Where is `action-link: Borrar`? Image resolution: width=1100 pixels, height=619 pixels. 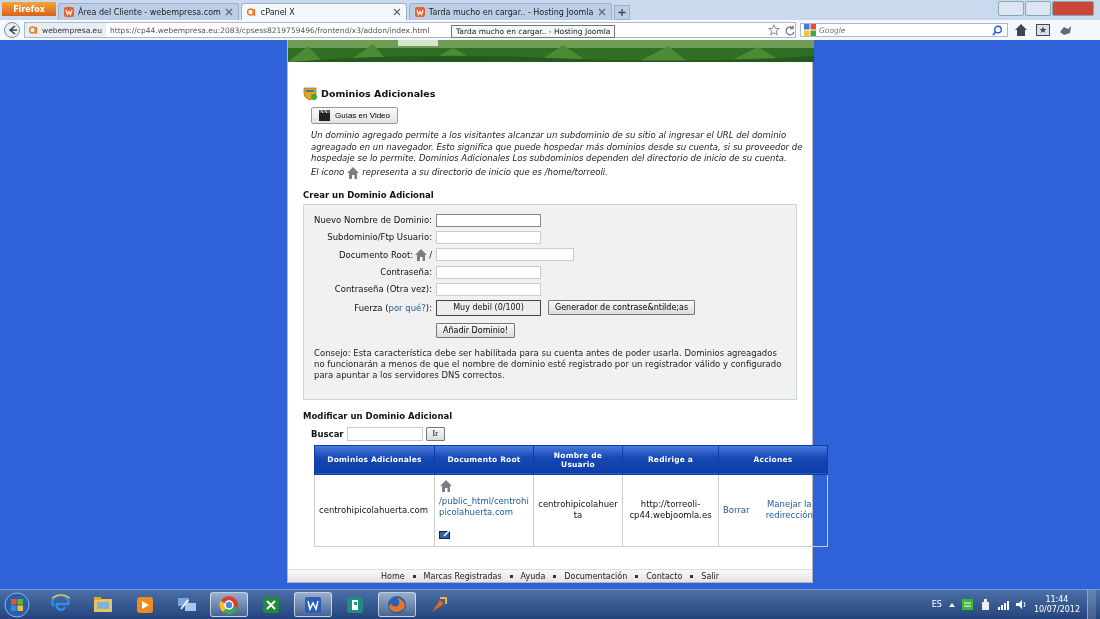 action-link: Borrar is located at coordinates (736, 510).